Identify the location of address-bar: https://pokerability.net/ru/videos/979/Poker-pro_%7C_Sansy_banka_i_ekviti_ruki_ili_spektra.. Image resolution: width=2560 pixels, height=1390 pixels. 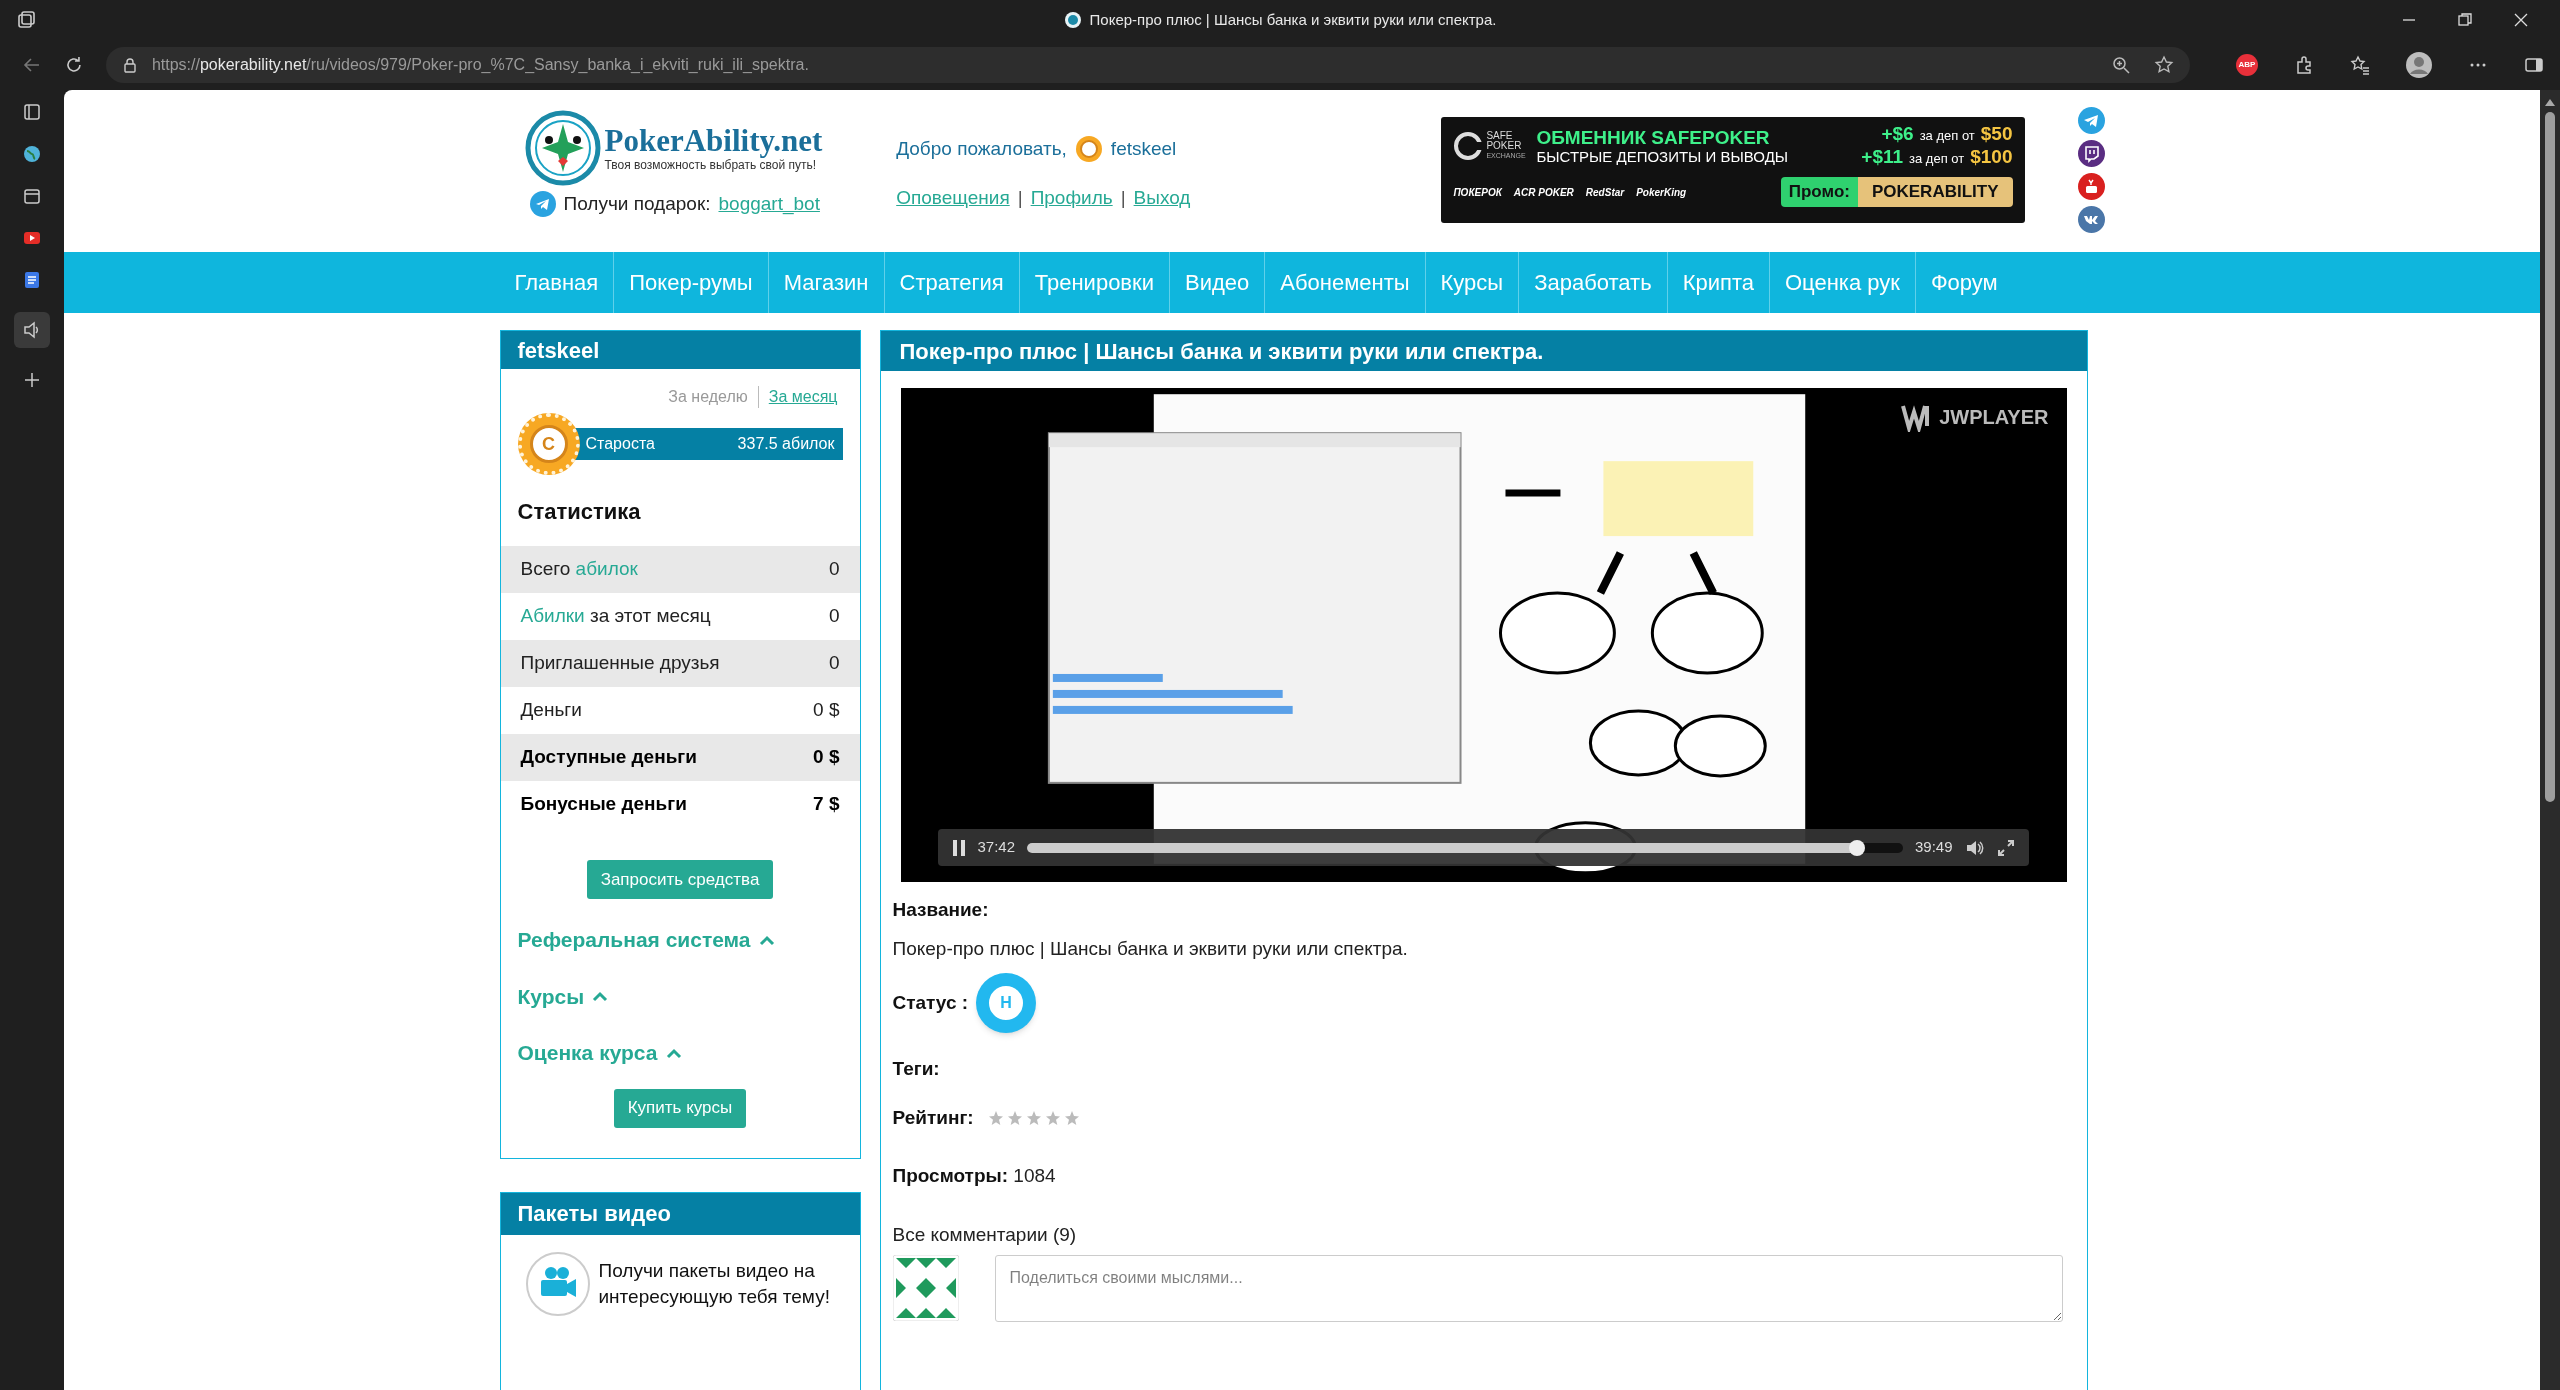
(1147, 65).